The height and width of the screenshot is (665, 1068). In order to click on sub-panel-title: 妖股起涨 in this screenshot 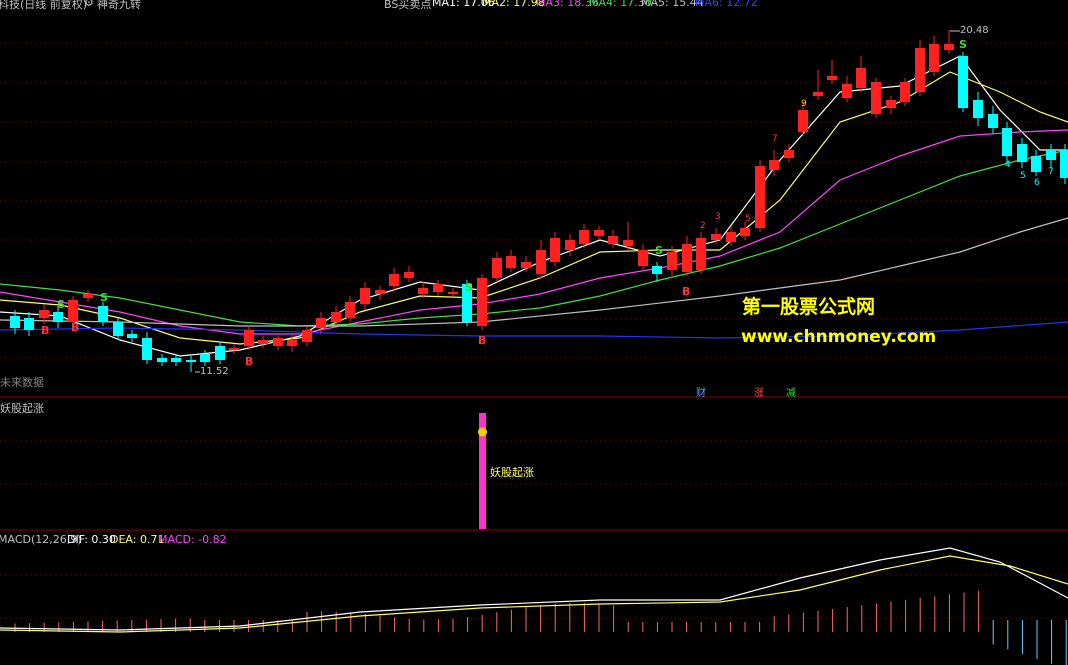, I will do `click(22, 408)`.